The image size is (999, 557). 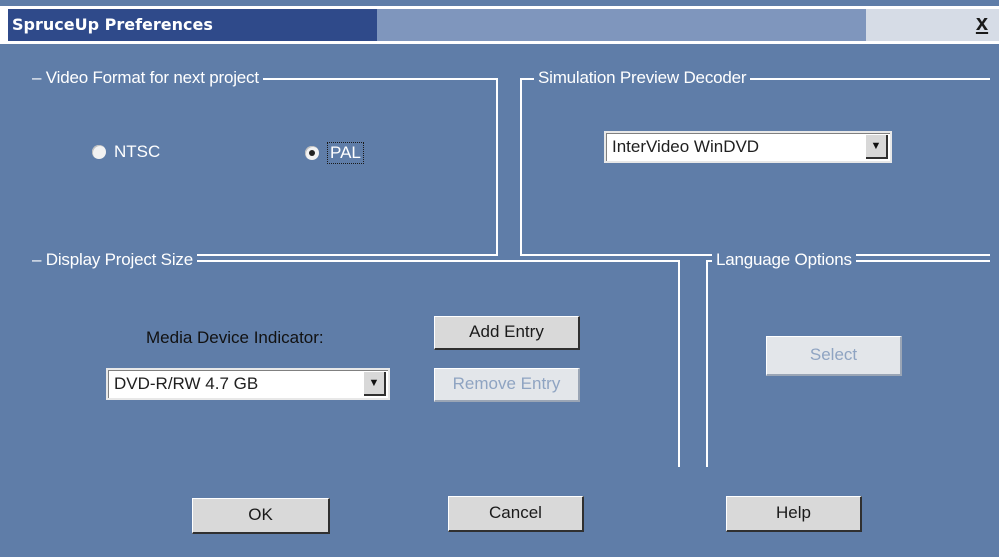 I want to click on ok-button: OK, so click(x=261, y=516).